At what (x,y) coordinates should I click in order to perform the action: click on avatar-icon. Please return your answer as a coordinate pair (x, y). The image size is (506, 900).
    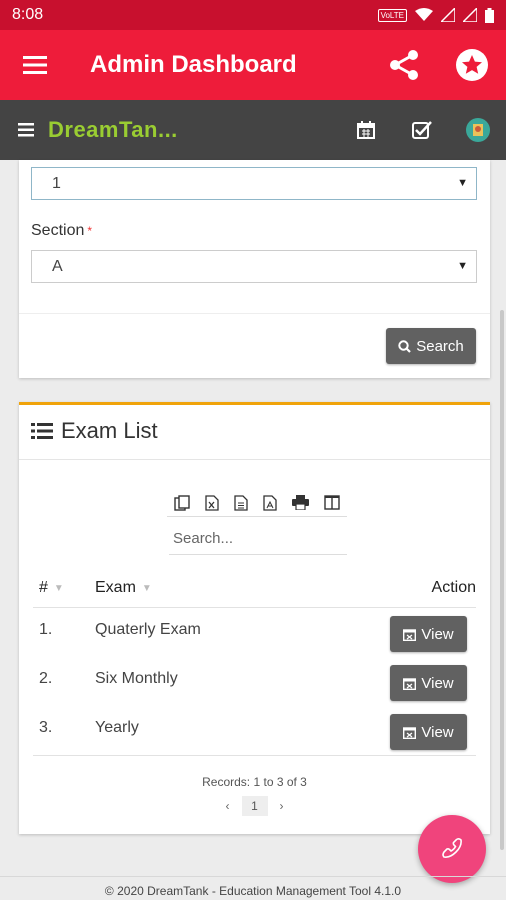
    Looking at the image, I should click on (478, 130).